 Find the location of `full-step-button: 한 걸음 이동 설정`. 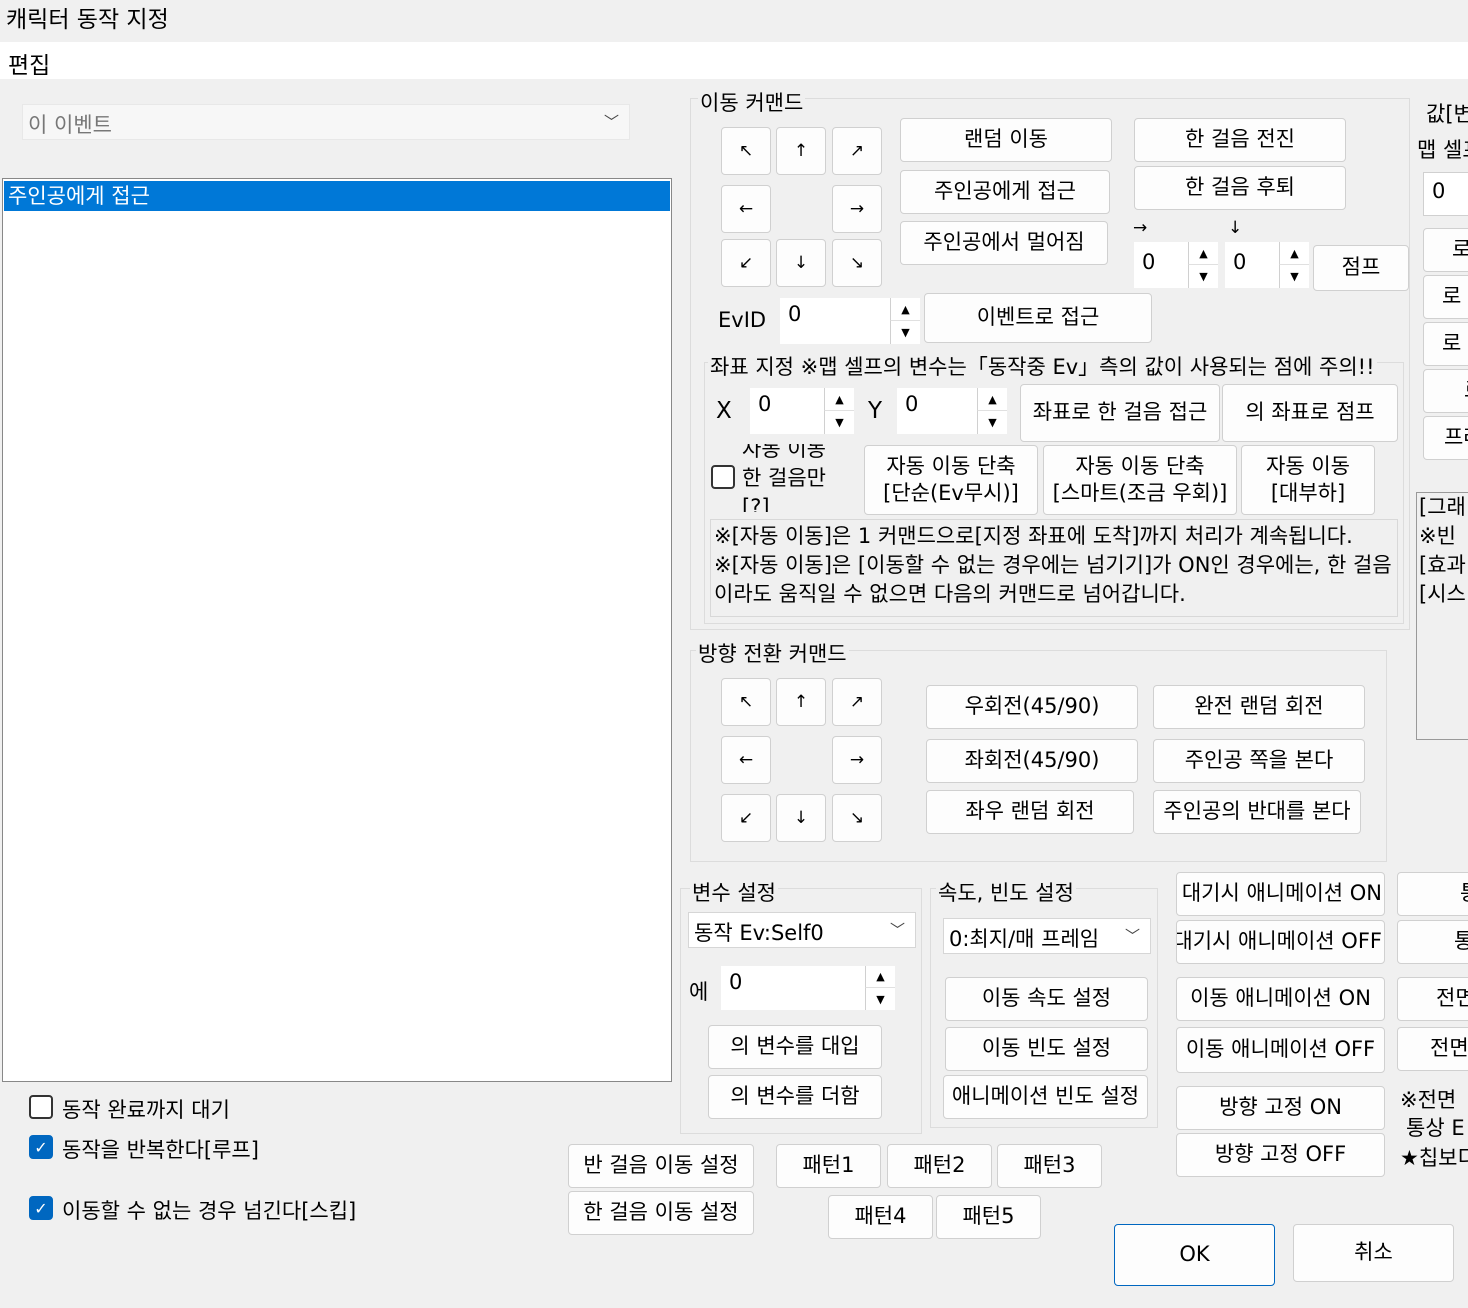

full-step-button: 한 걸음 이동 설정 is located at coordinates (661, 1213).